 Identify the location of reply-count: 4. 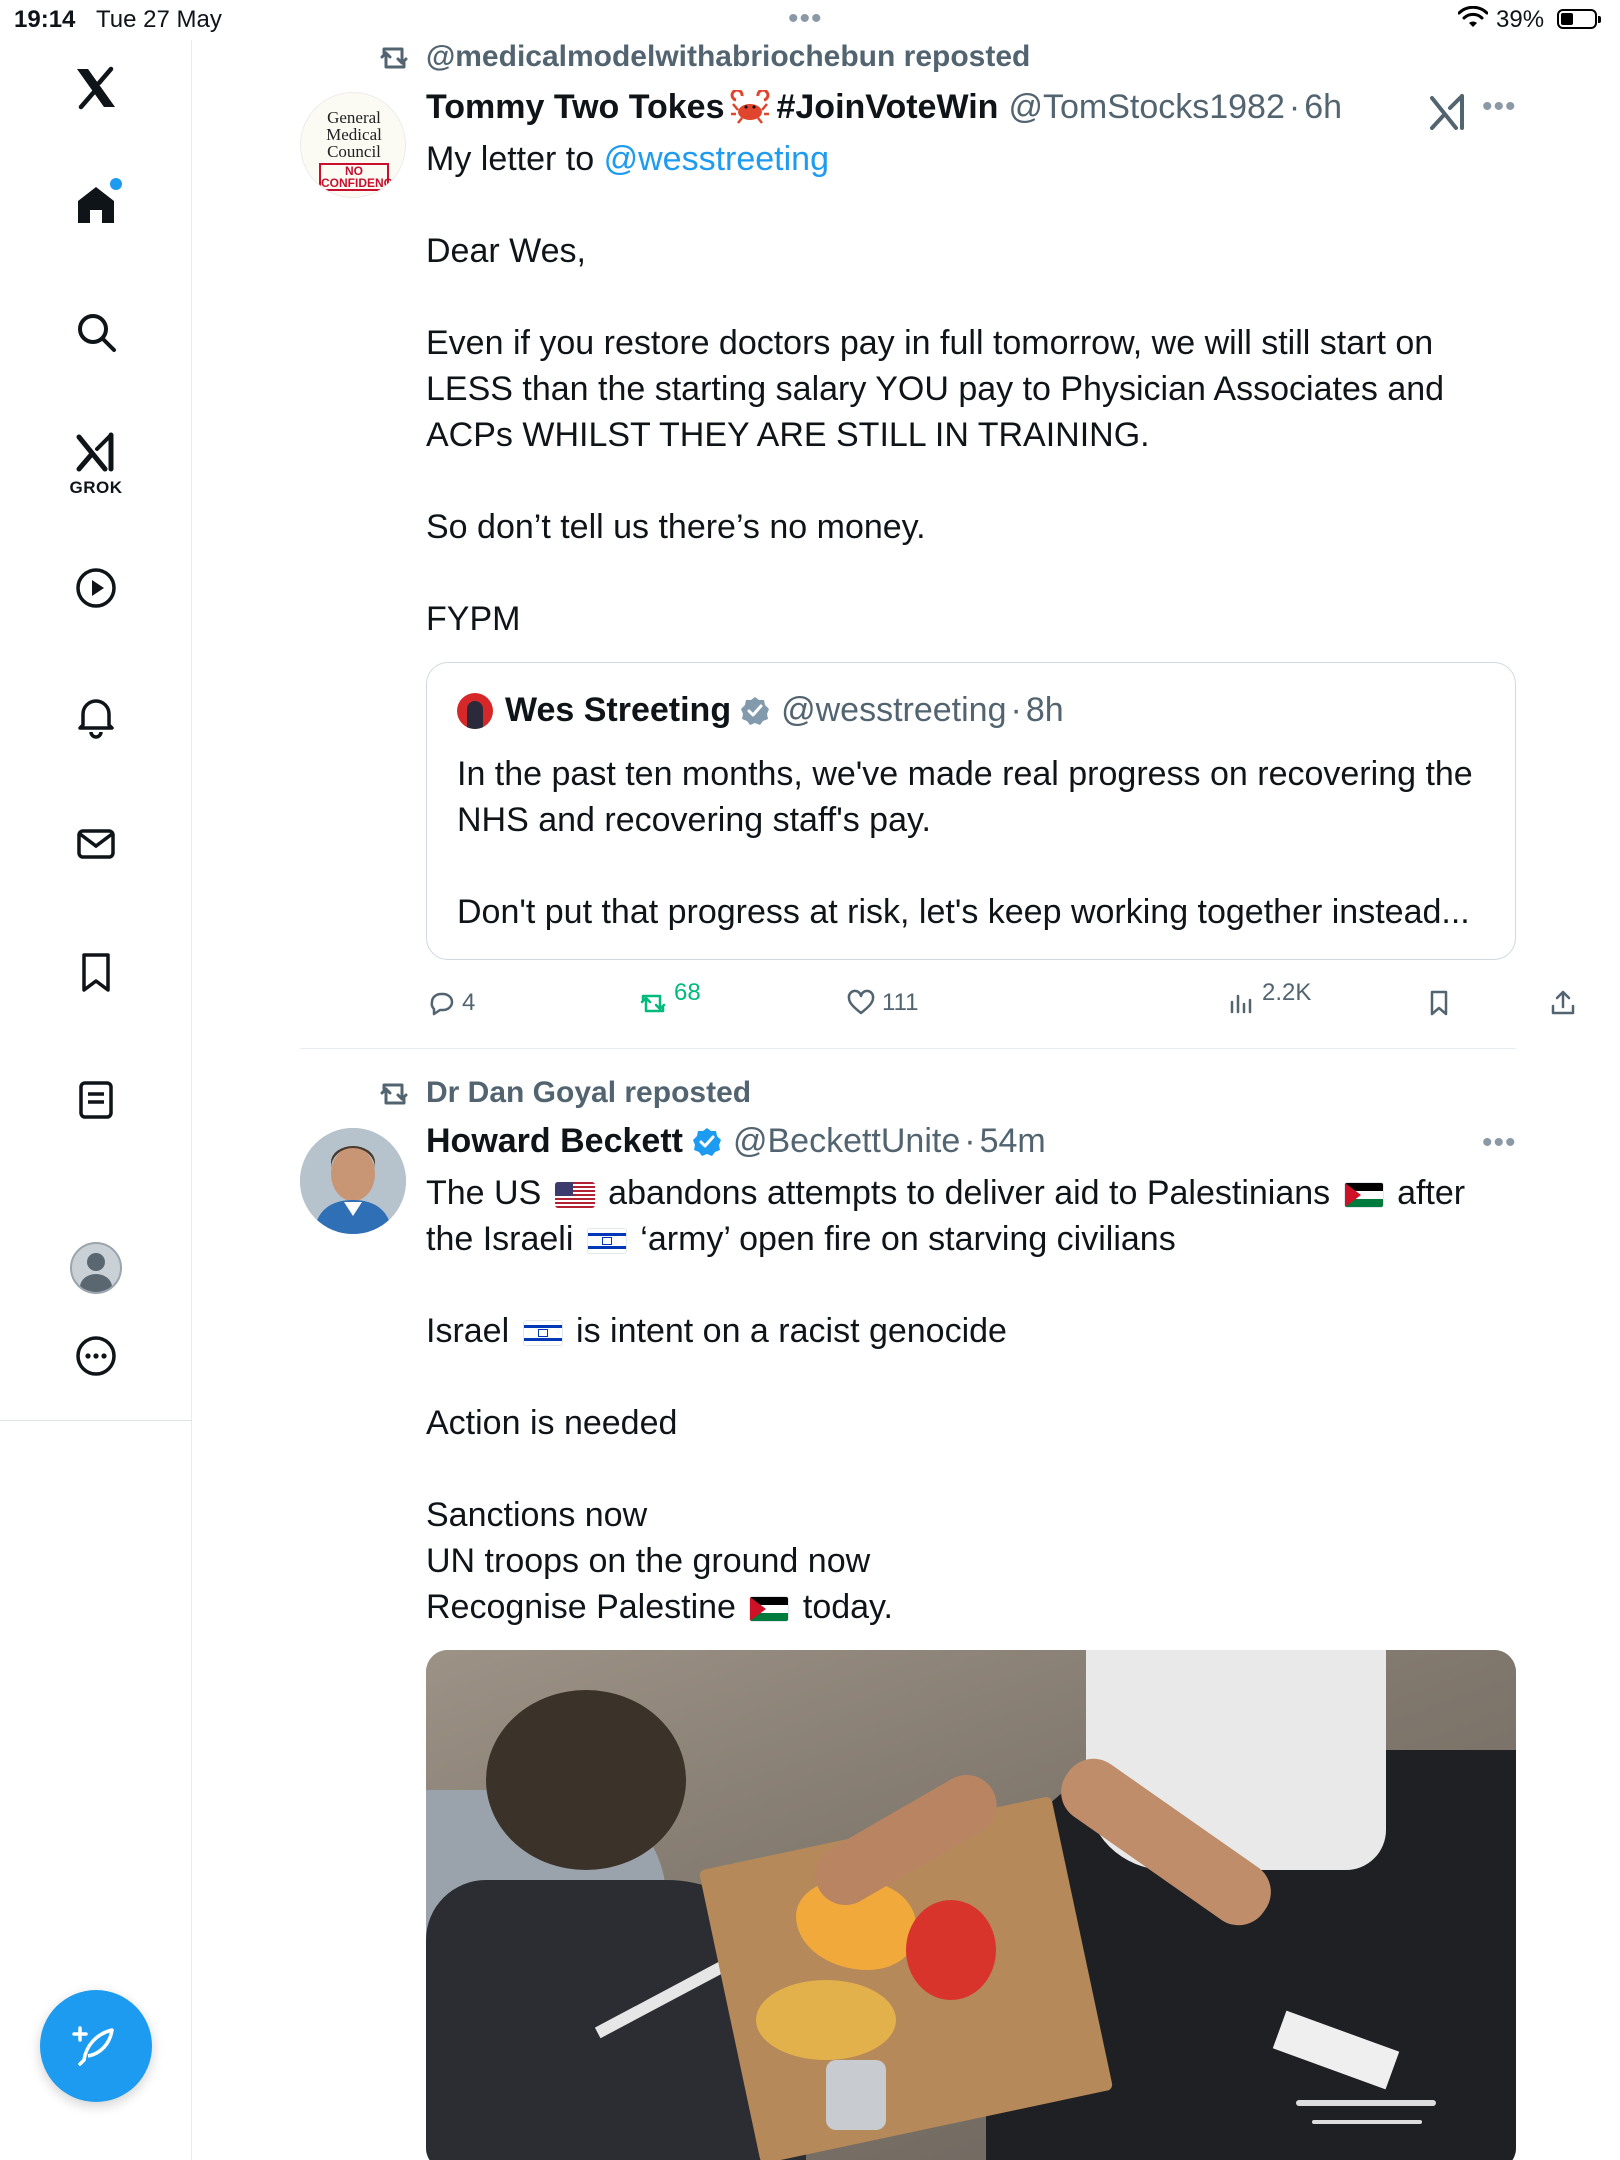
(469, 1002).